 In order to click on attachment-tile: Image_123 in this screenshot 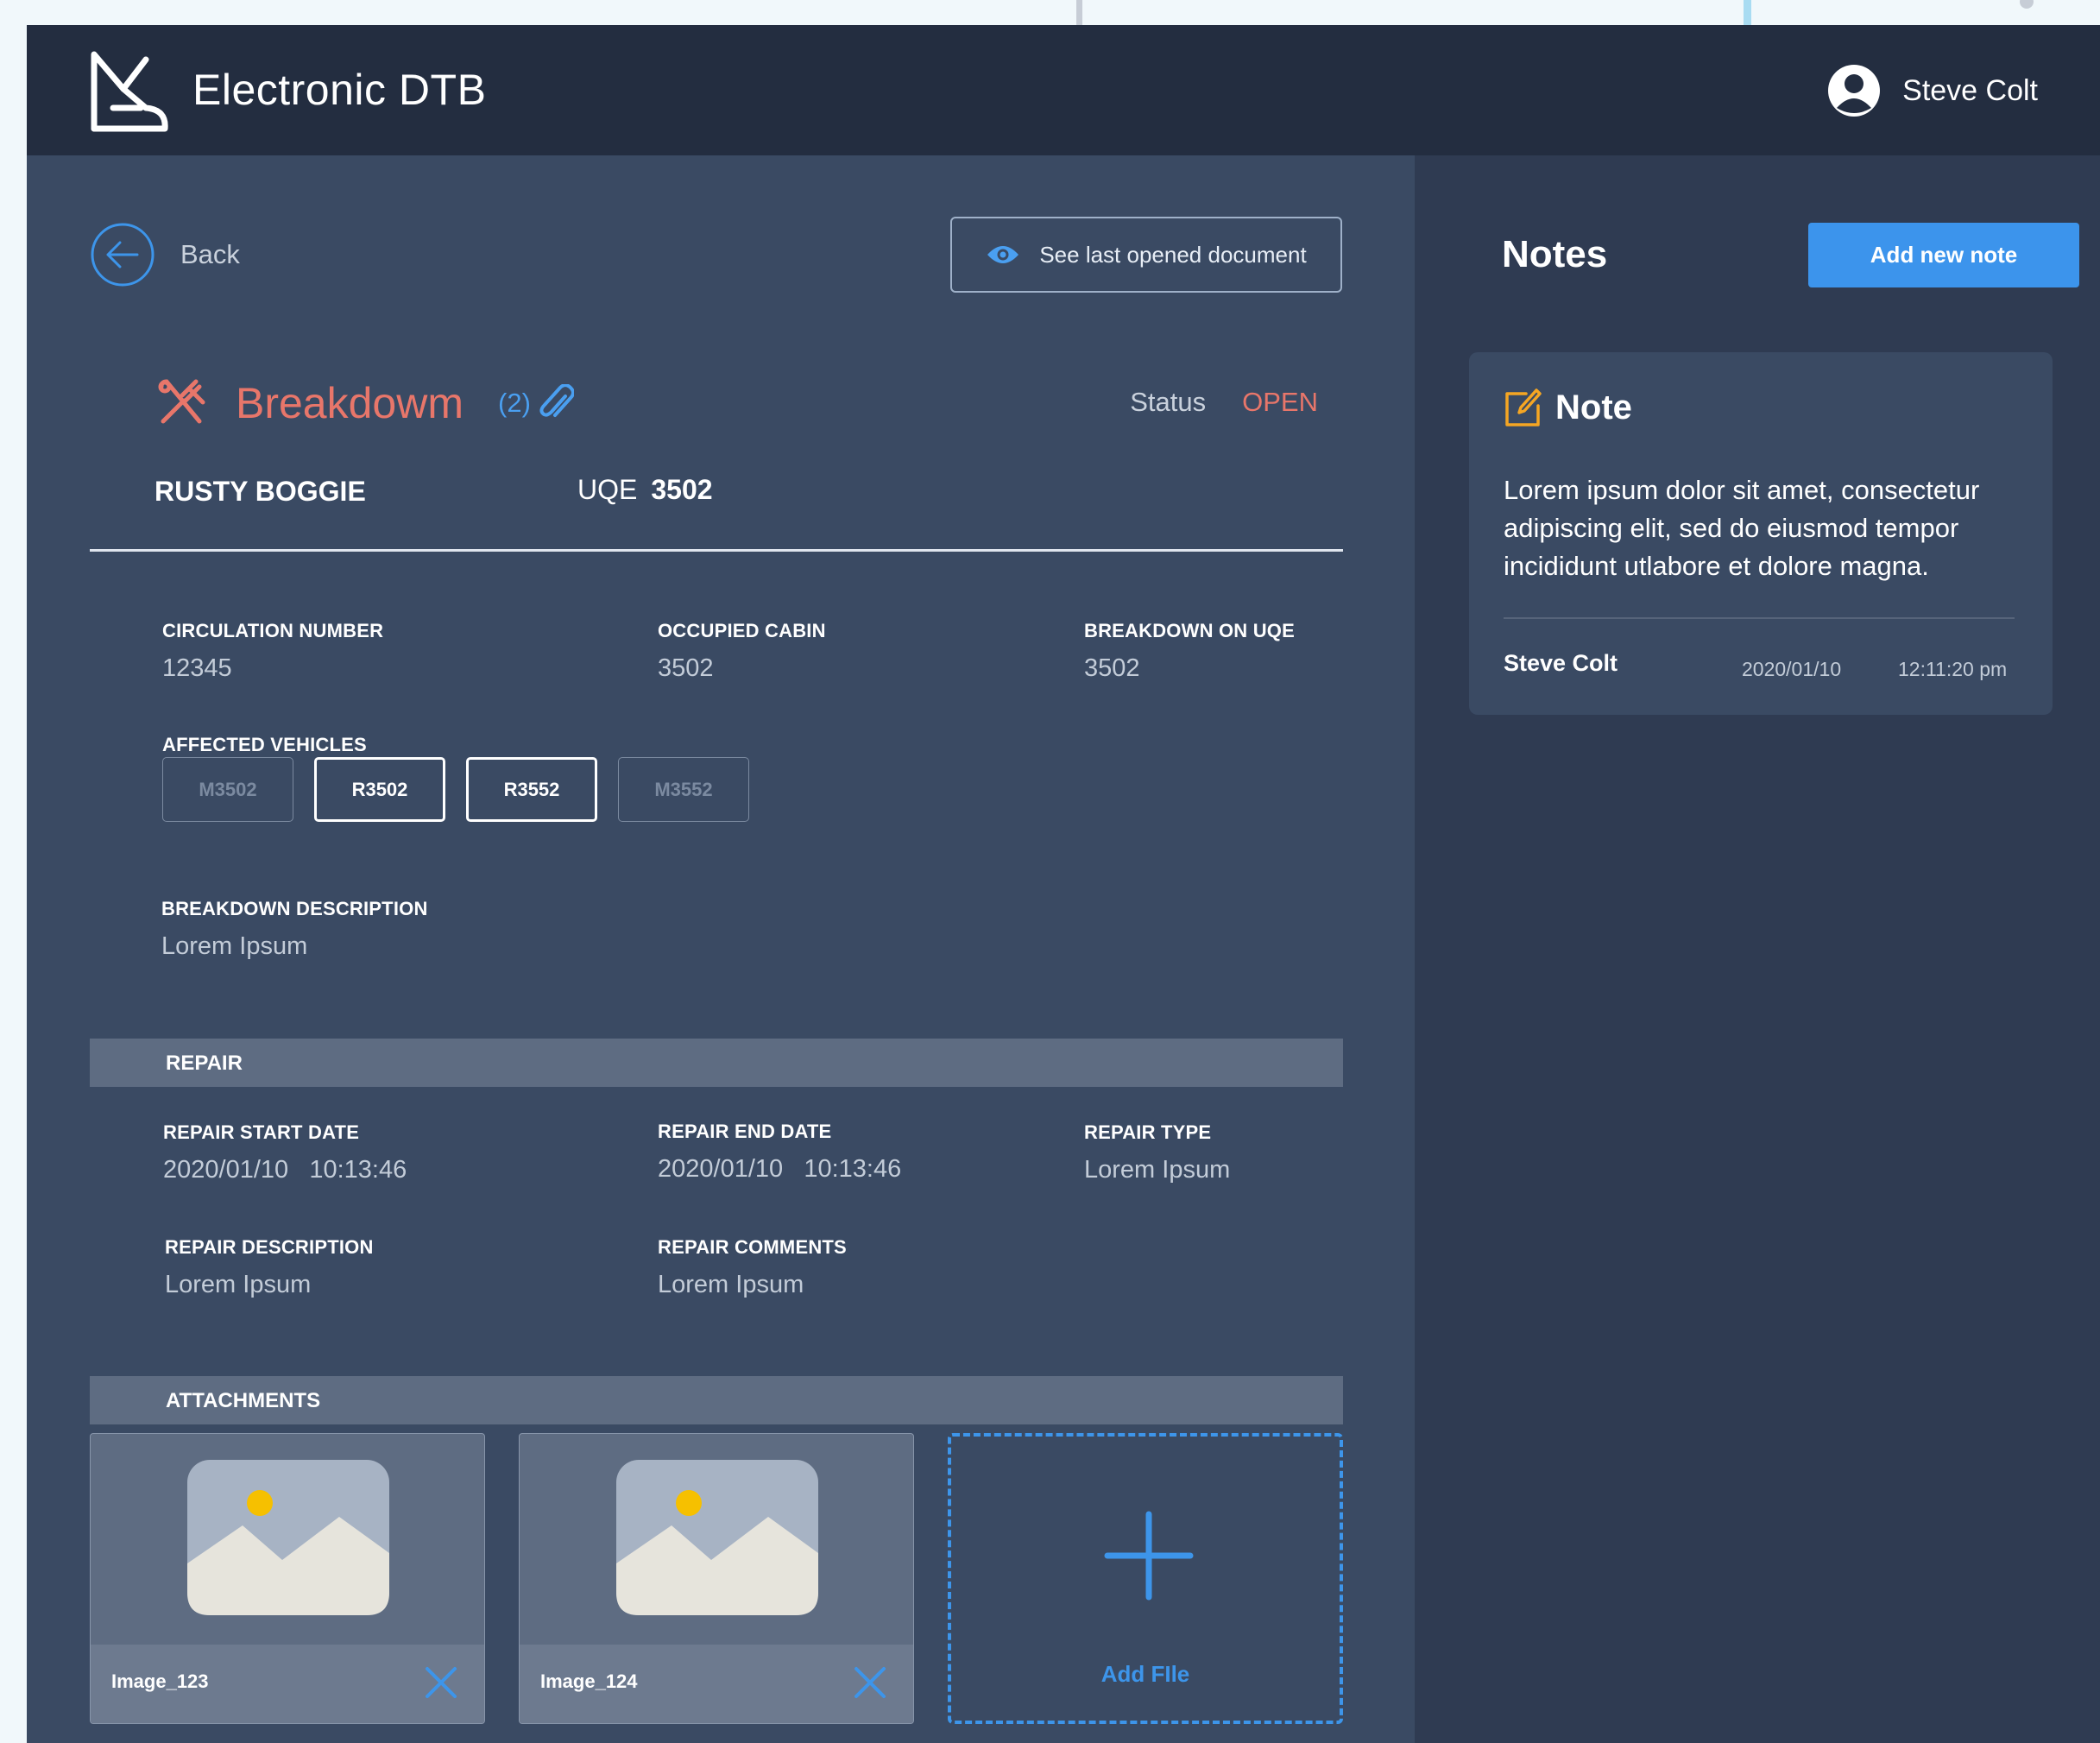, I will do `click(287, 1578)`.